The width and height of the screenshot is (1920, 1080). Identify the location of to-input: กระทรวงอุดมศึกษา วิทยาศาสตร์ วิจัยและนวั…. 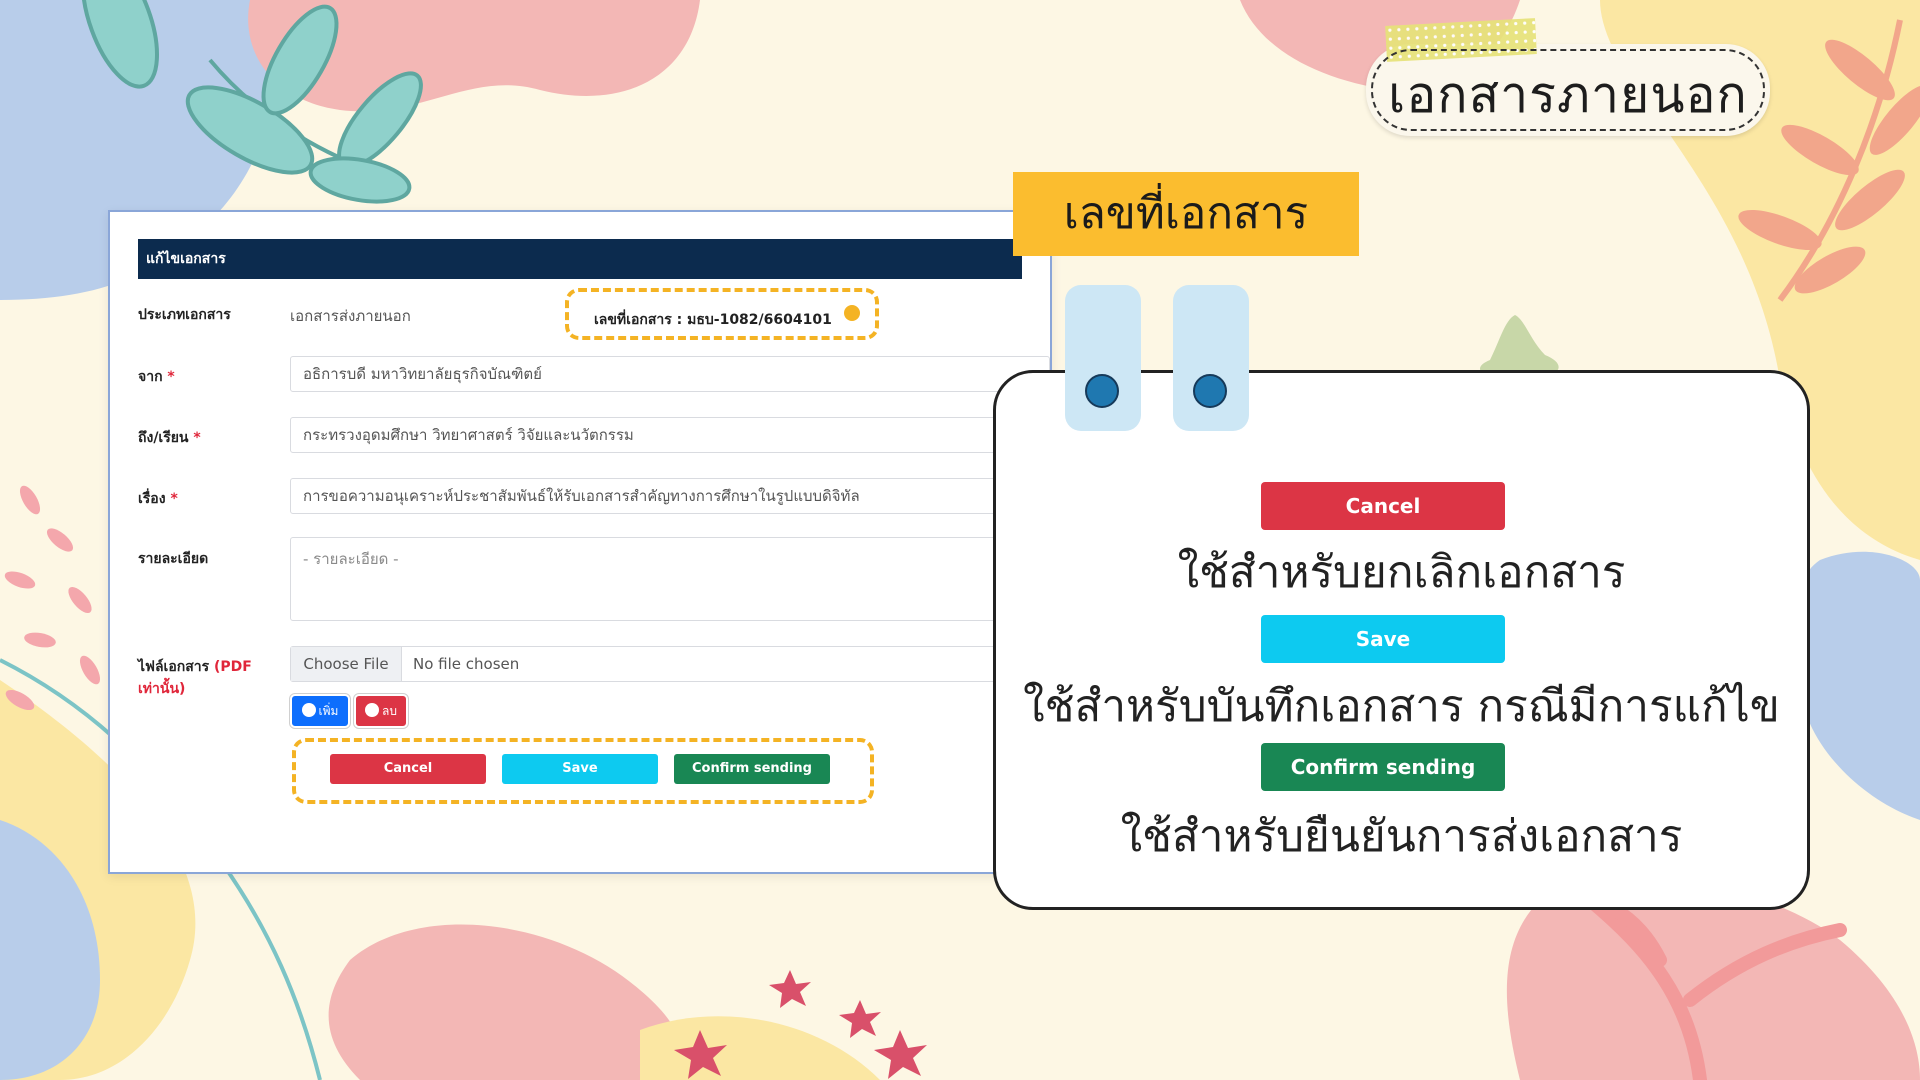
(670, 435).